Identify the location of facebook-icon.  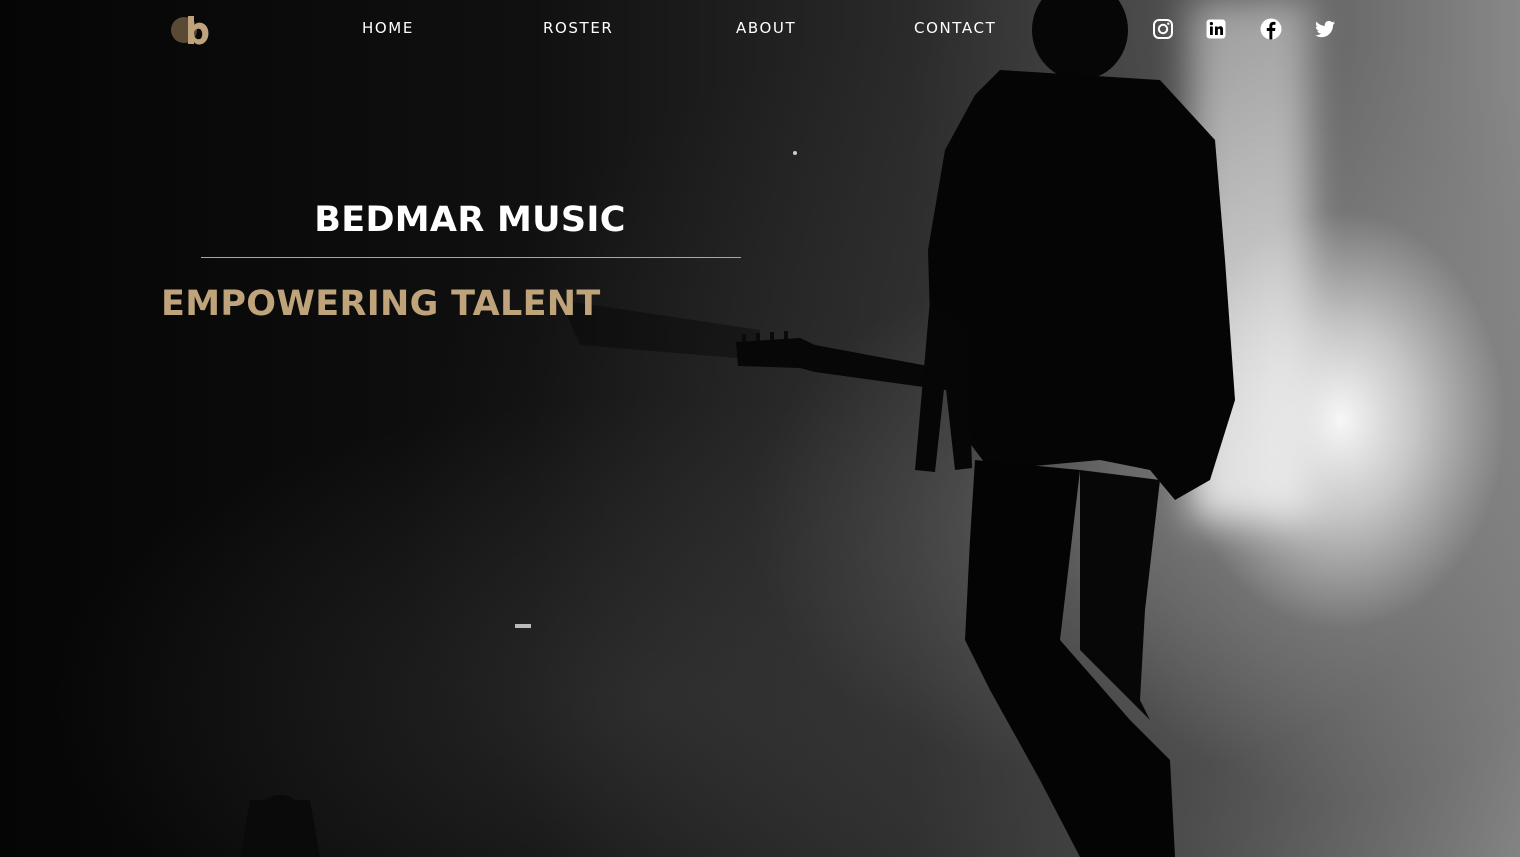
(1271, 29).